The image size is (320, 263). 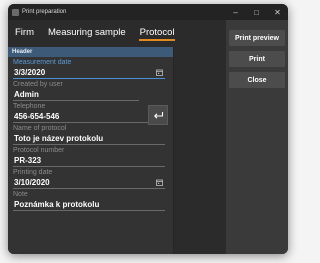 I want to click on protocol-number-label: Protocol number, so click(x=39, y=150).